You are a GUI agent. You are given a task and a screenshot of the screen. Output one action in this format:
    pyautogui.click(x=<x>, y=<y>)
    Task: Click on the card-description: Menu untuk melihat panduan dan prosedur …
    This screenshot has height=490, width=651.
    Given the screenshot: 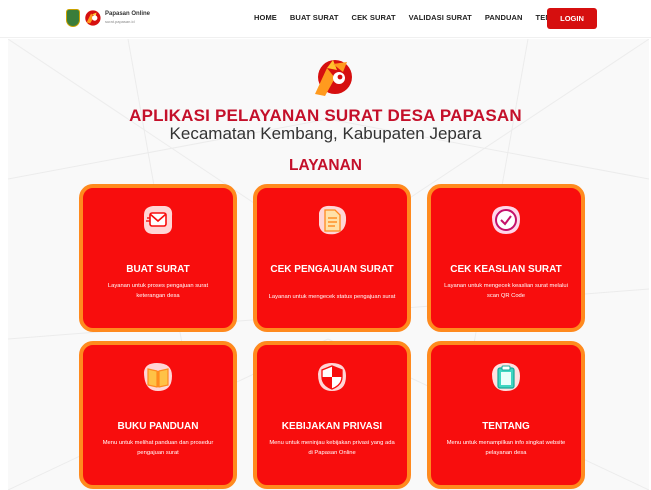 What is the action you would take?
    pyautogui.click(x=158, y=448)
    